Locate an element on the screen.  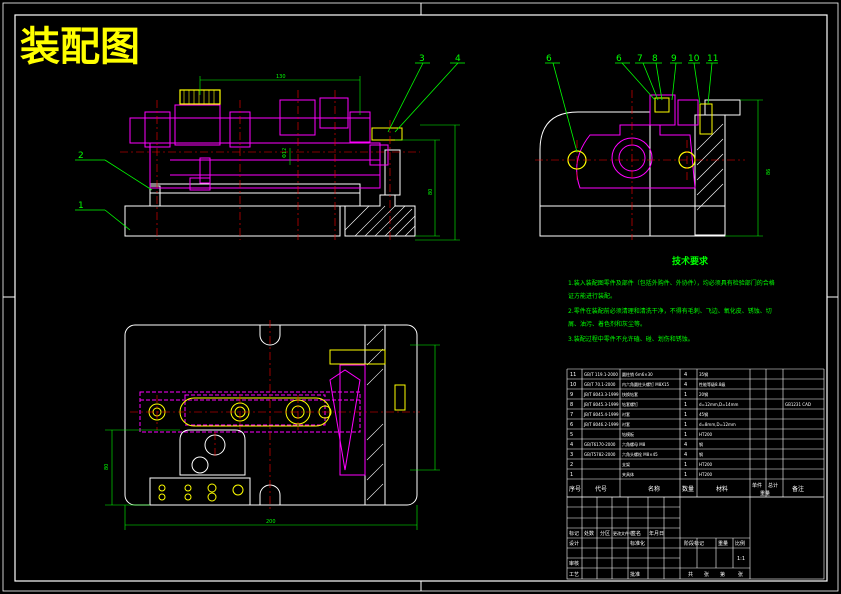
tb-review: 审核 is located at coordinates (574, 563).